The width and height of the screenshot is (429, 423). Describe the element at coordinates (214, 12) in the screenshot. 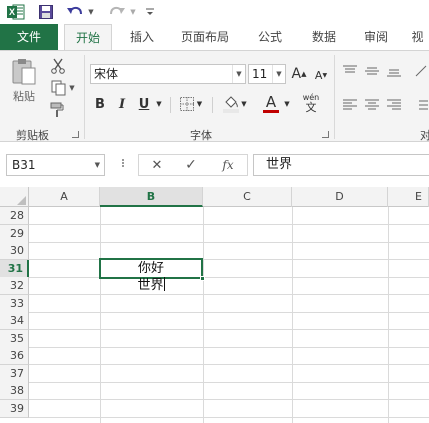

I see `quick-access-toolbar: X ▼ ▼` at that location.